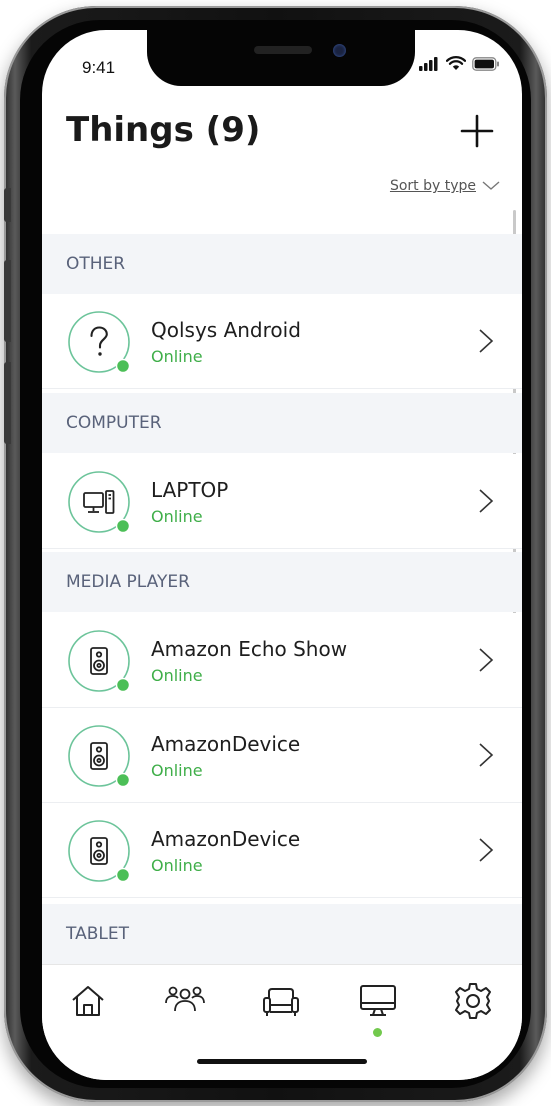  What do you see at coordinates (7, 205) in the screenshot?
I see `mute-switch` at bounding box center [7, 205].